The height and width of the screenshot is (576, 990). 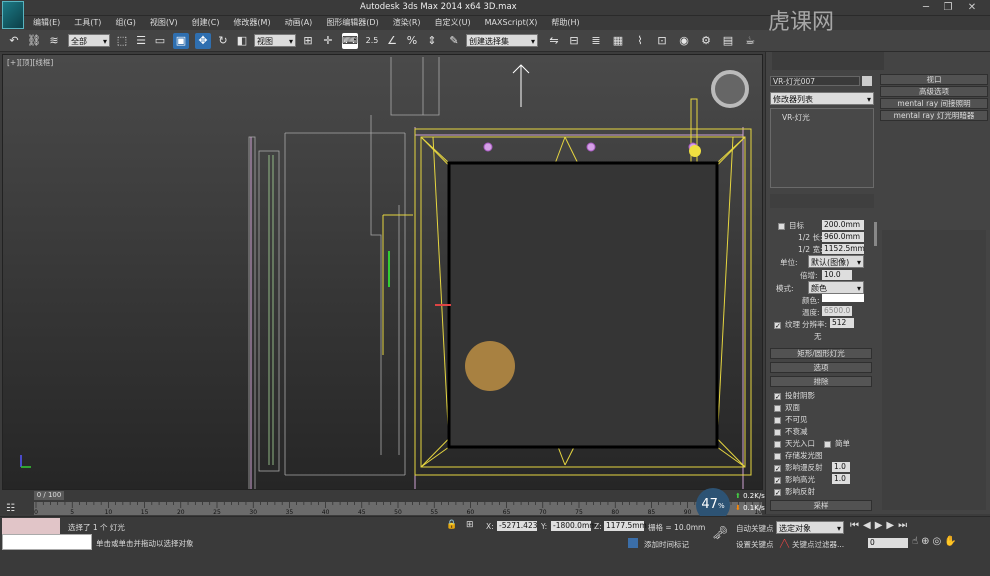 I want to click on set-key-icon: 🗝, so click(x=720, y=533).